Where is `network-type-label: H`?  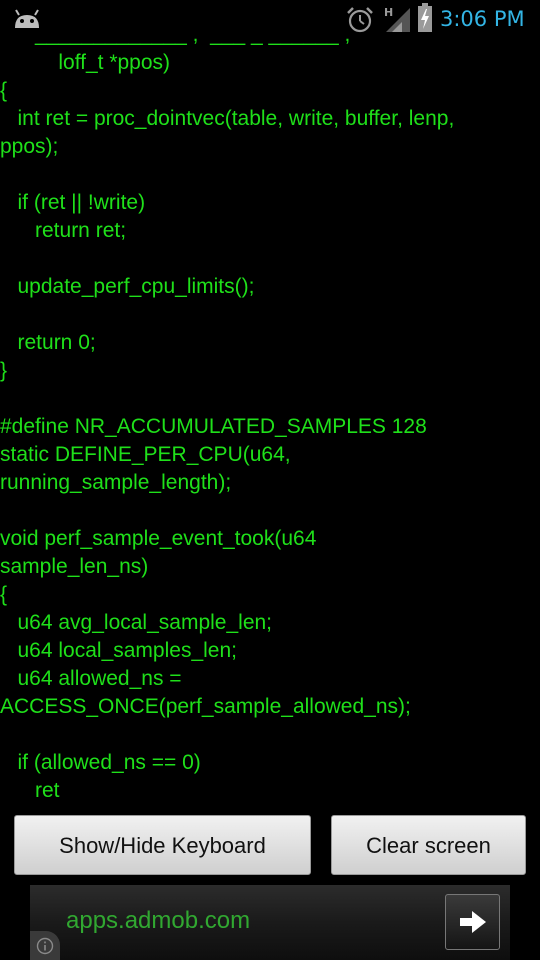 network-type-label: H is located at coordinates (388, 12).